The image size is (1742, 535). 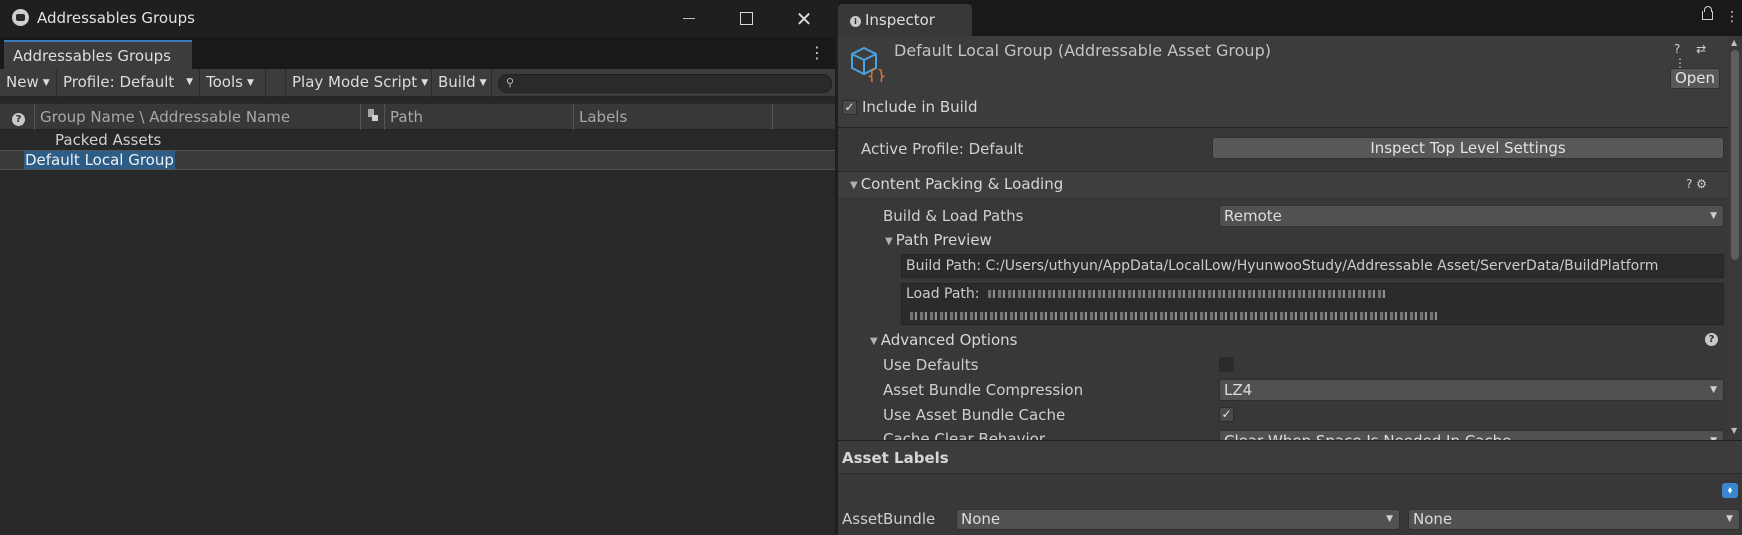 I want to click on tag-icon: ⬧, so click(x=1730, y=490).